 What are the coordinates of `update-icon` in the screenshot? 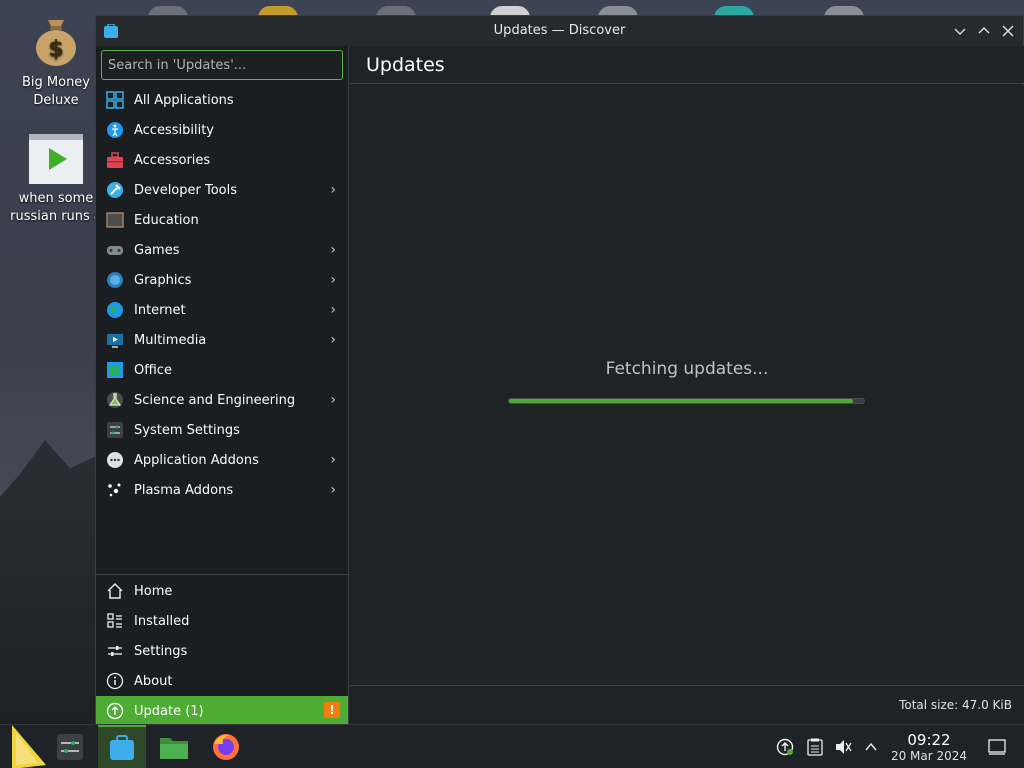 It's located at (115, 711).